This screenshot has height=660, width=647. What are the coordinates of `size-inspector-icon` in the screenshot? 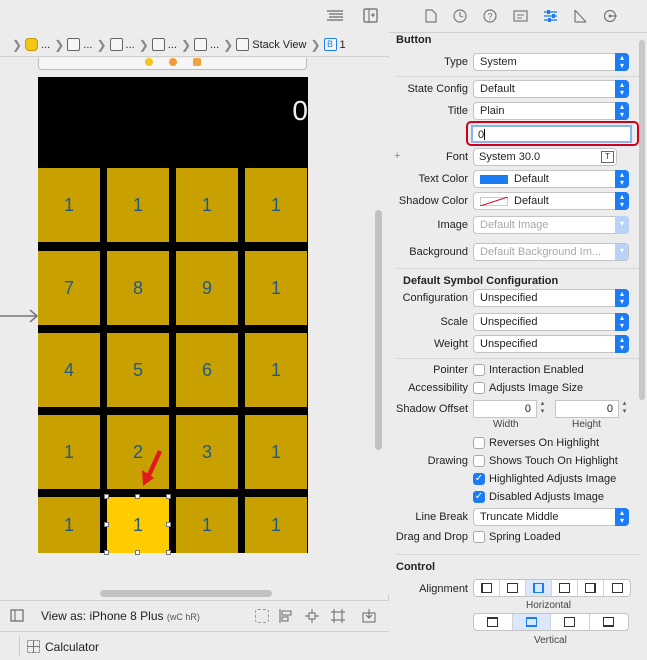 It's located at (580, 16).